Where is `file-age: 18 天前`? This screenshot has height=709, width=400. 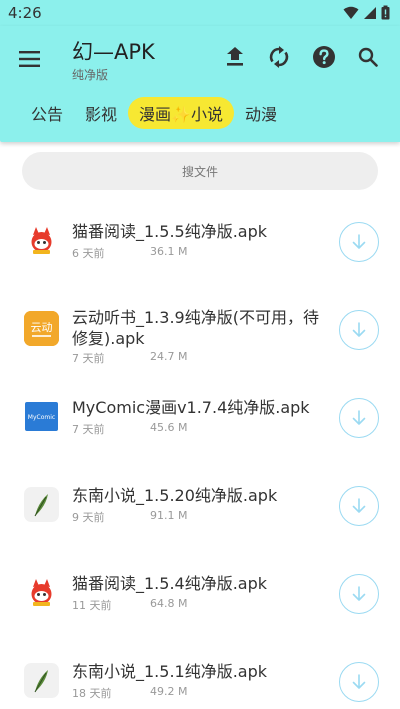 file-age: 18 天前 is located at coordinates (92, 693).